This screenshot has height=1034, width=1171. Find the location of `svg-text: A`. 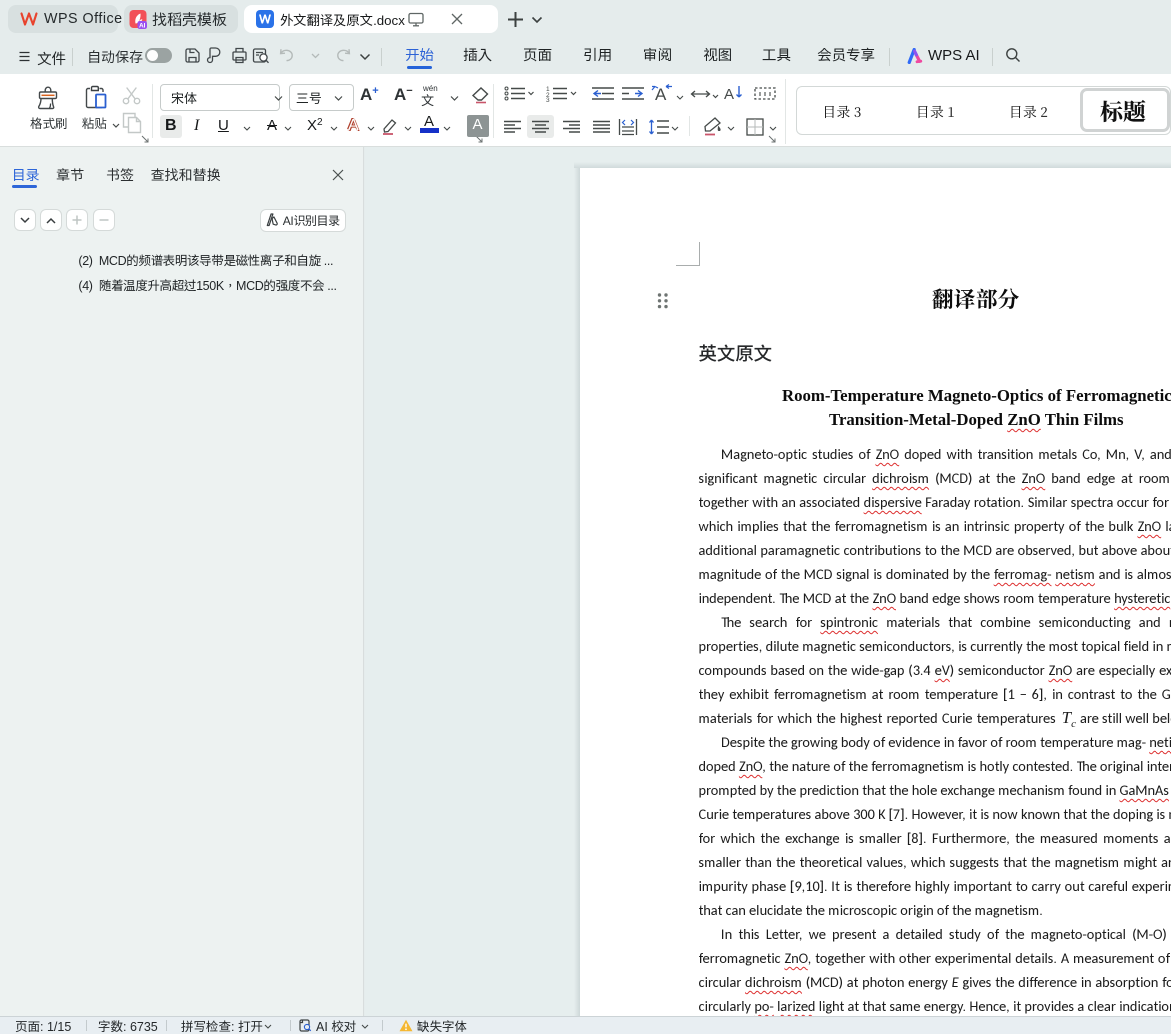

svg-text: A is located at coordinates (729, 94).